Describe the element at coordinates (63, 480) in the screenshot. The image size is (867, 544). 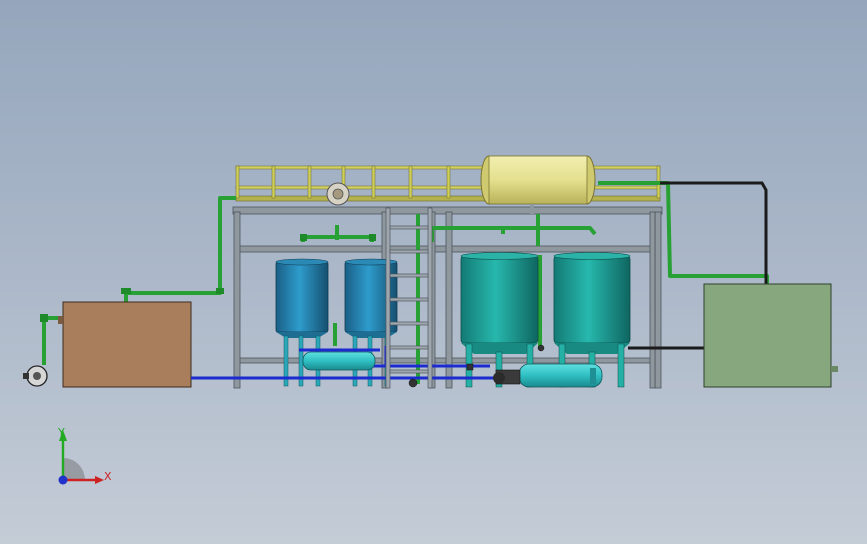
I see `z-axis-dot` at that location.